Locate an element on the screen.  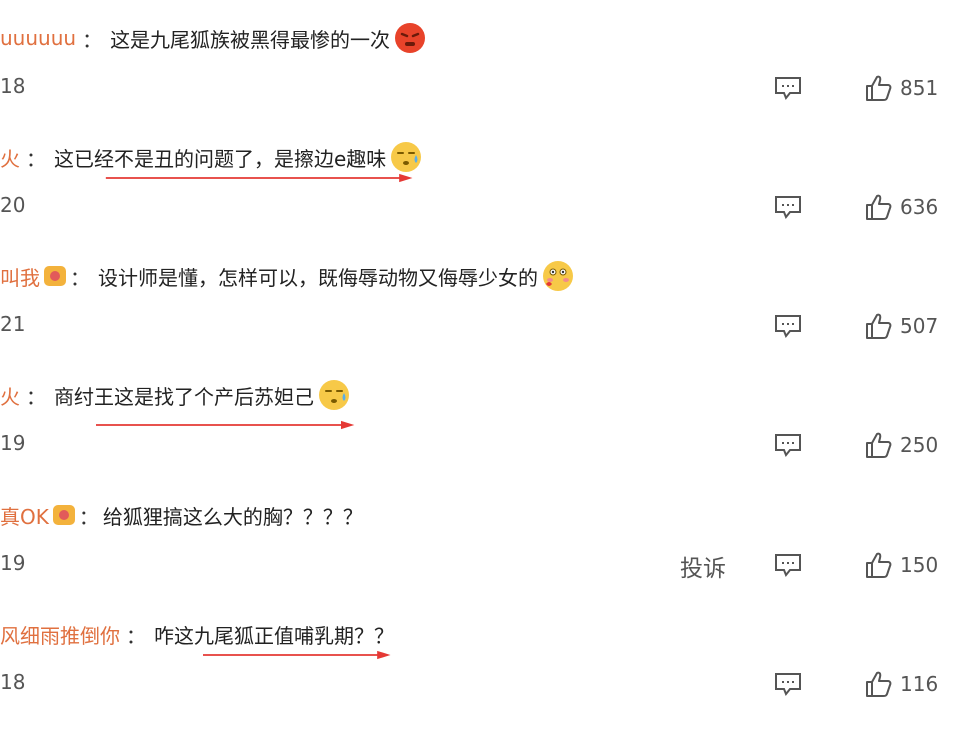
username: 真OK is located at coordinates (24, 515).